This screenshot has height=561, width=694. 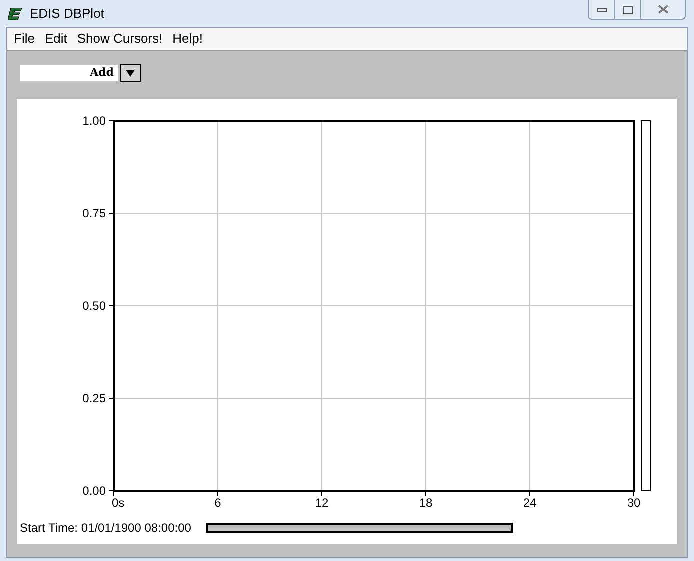 What do you see at coordinates (56, 39) in the screenshot?
I see `menu-item: Edit` at bounding box center [56, 39].